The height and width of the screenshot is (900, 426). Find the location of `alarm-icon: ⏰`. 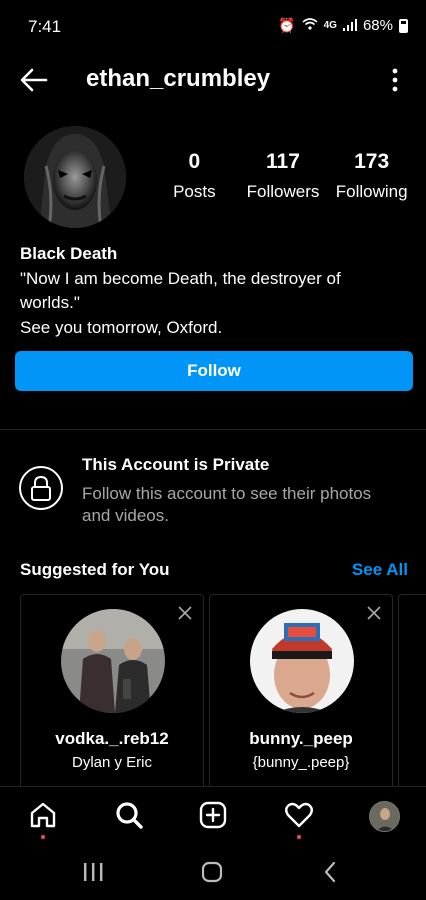

alarm-icon: ⏰ is located at coordinates (287, 25).